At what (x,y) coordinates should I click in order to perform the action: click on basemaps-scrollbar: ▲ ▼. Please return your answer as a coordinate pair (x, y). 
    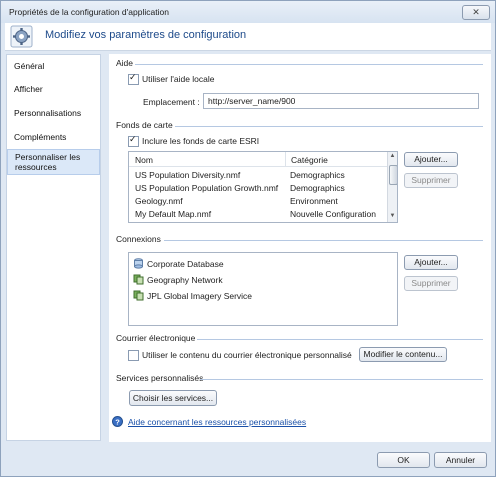
    Looking at the image, I should click on (392, 187).